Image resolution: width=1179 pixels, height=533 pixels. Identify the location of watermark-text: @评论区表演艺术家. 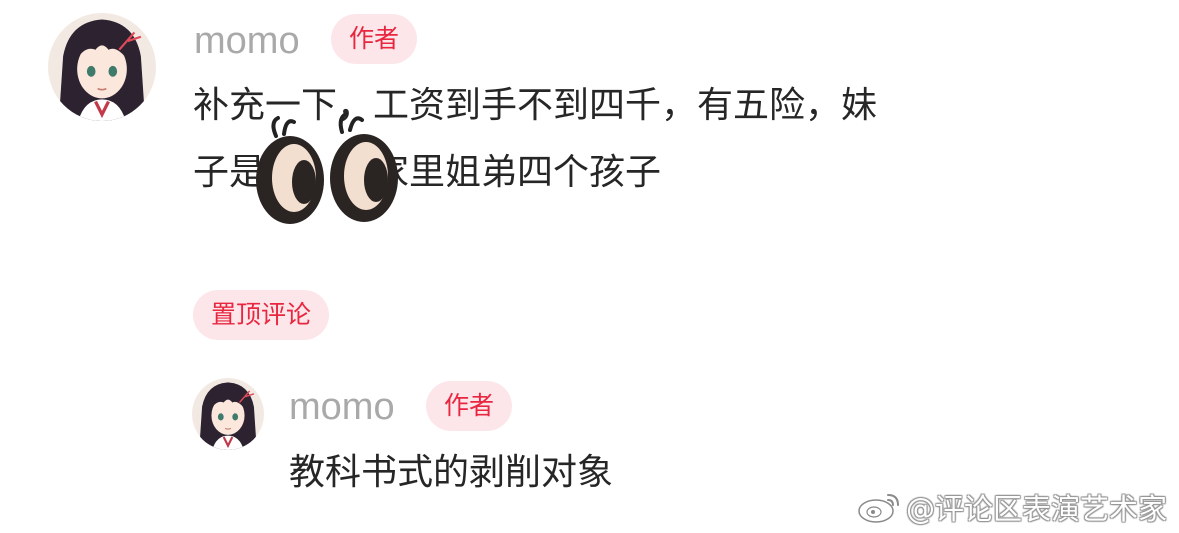
(1036, 509).